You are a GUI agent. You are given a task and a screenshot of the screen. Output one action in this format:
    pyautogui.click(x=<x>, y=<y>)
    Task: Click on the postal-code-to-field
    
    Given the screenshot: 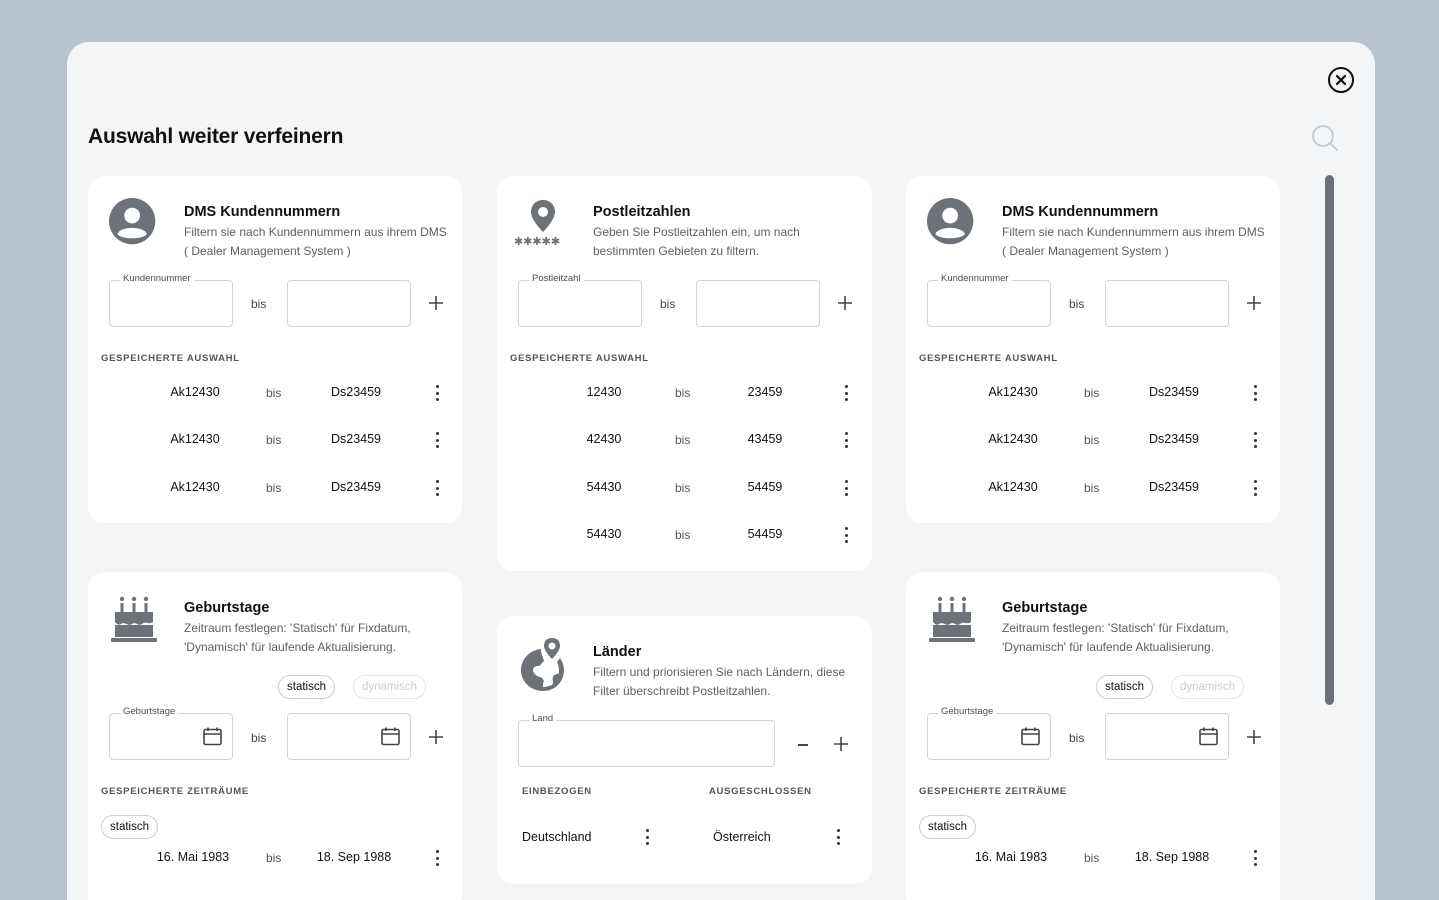 What is the action you would take?
    pyautogui.click(x=758, y=303)
    